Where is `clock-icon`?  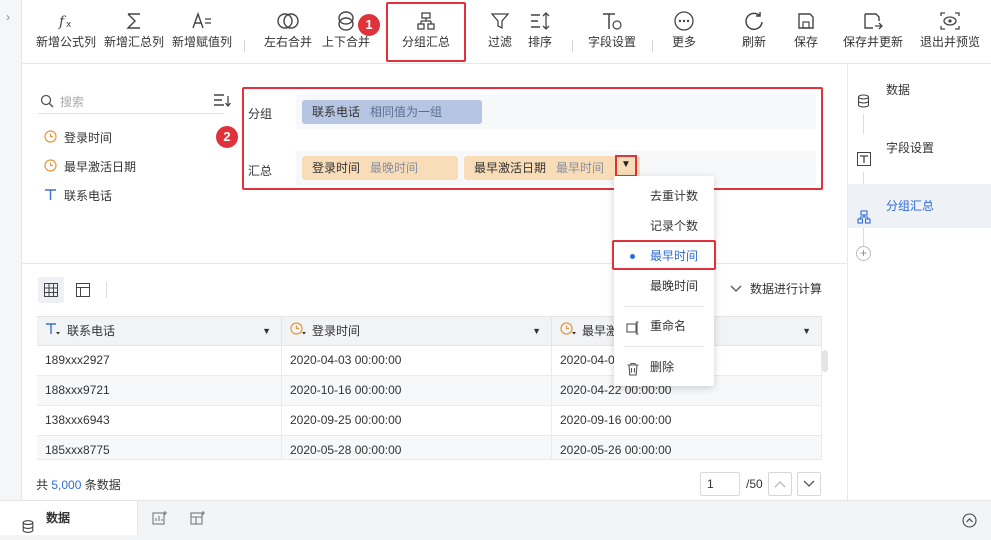 clock-icon is located at coordinates (54, 139).